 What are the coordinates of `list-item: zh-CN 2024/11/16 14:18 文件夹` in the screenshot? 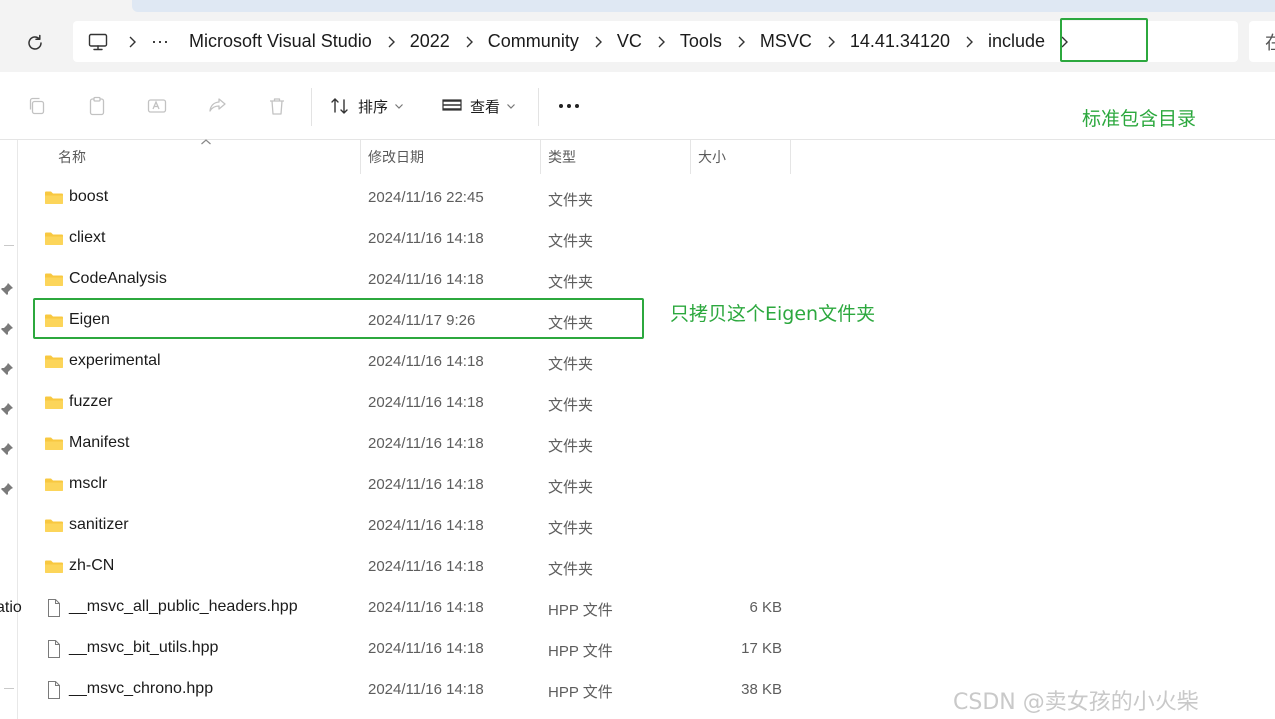 It's located at (408, 566).